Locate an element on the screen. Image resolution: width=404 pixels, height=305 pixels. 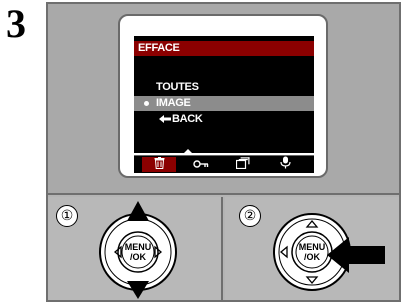
menu-tab-bar is located at coordinates (224, 164).